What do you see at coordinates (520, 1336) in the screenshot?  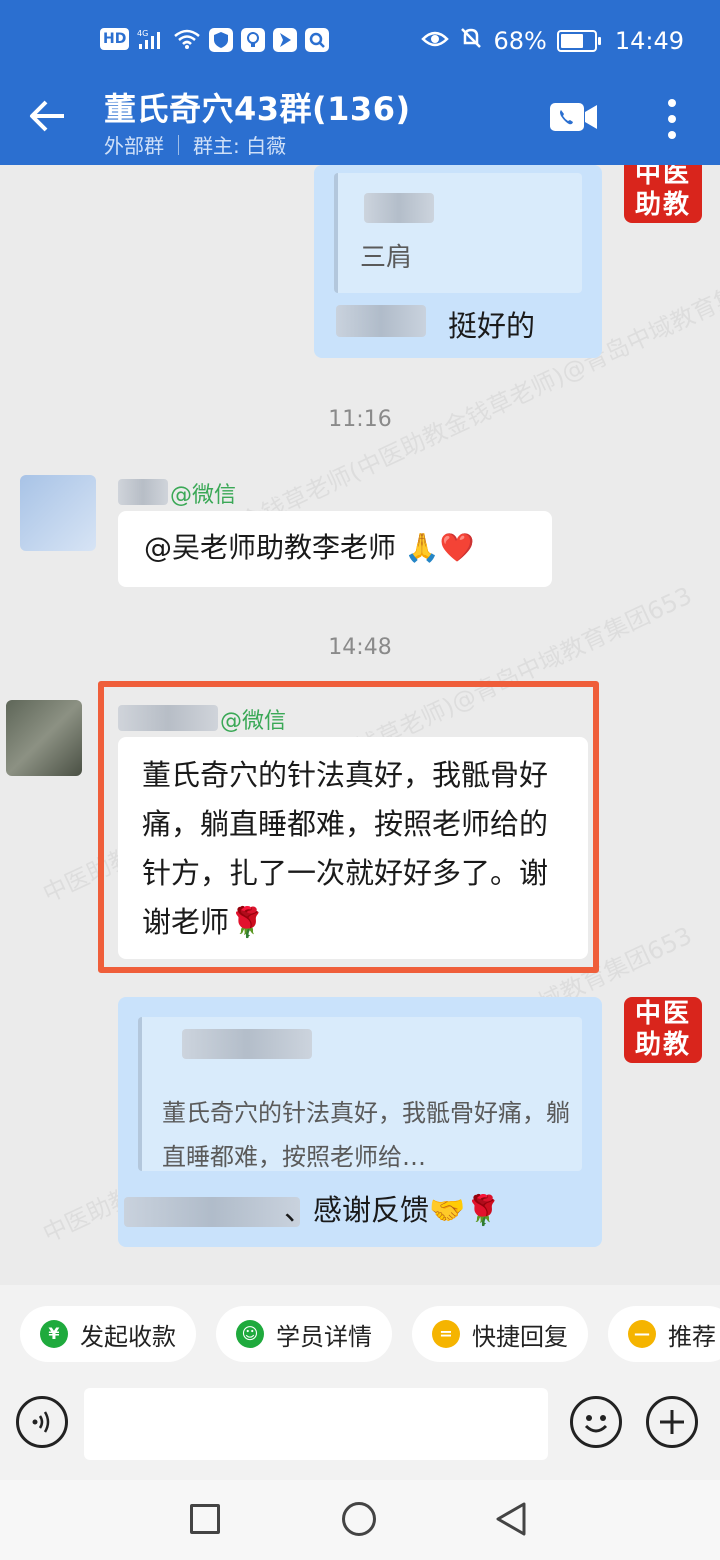 I see `chip-label: 快捷回复` at bounding box center [520, 1336].